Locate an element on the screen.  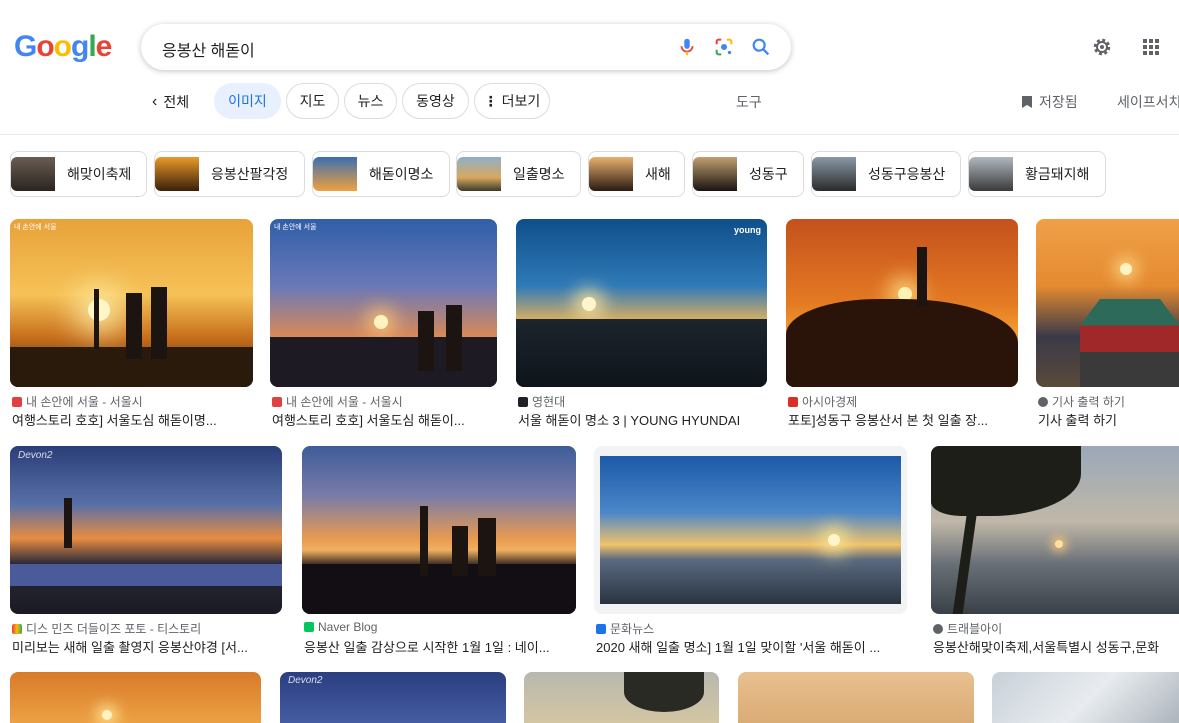
gear-icon is located at coordinates (1102, 47).